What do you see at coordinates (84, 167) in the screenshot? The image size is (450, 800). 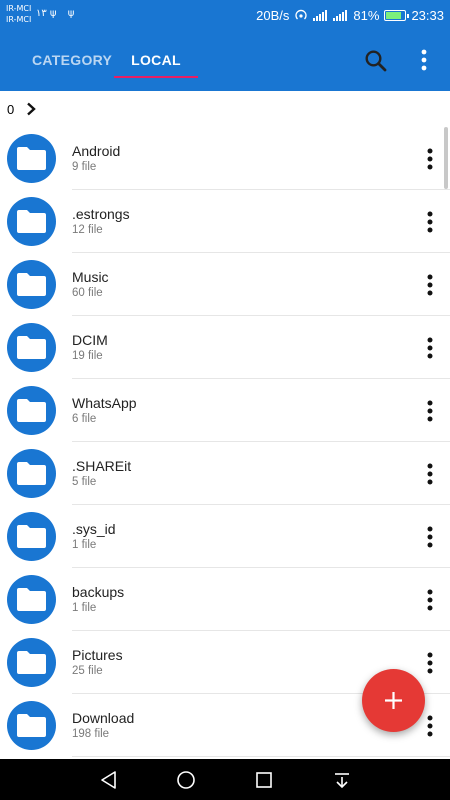 I see `file-count: 9 file` at bounding box center [84, 167].